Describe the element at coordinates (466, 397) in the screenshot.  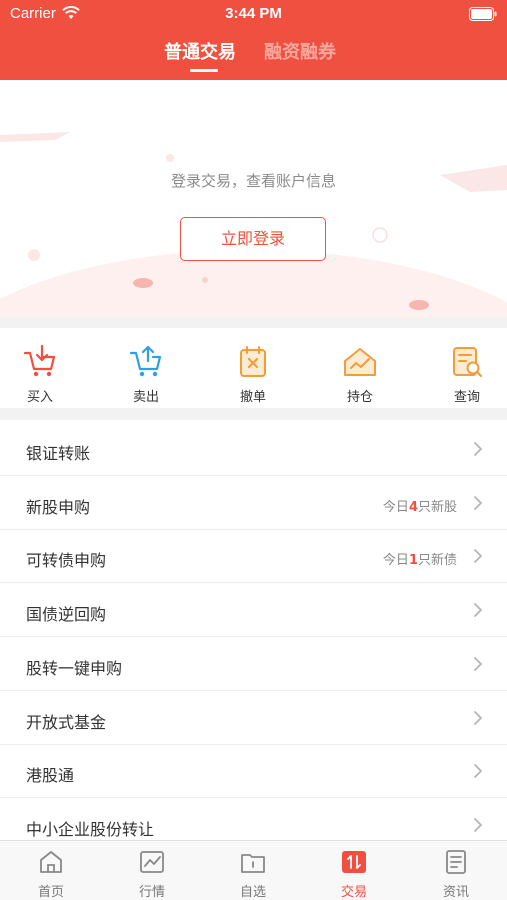
I see `query-label: 查询` at that location.